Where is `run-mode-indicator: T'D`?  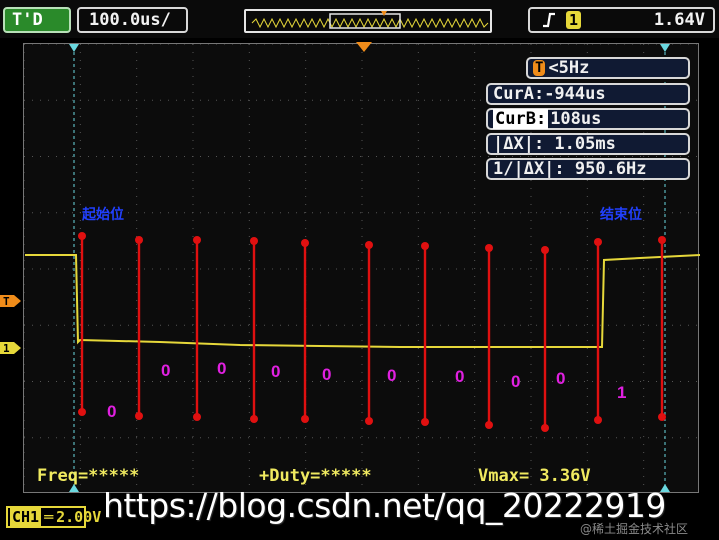
run-mode-indicator: T'D is located at coordinates (37, 20).